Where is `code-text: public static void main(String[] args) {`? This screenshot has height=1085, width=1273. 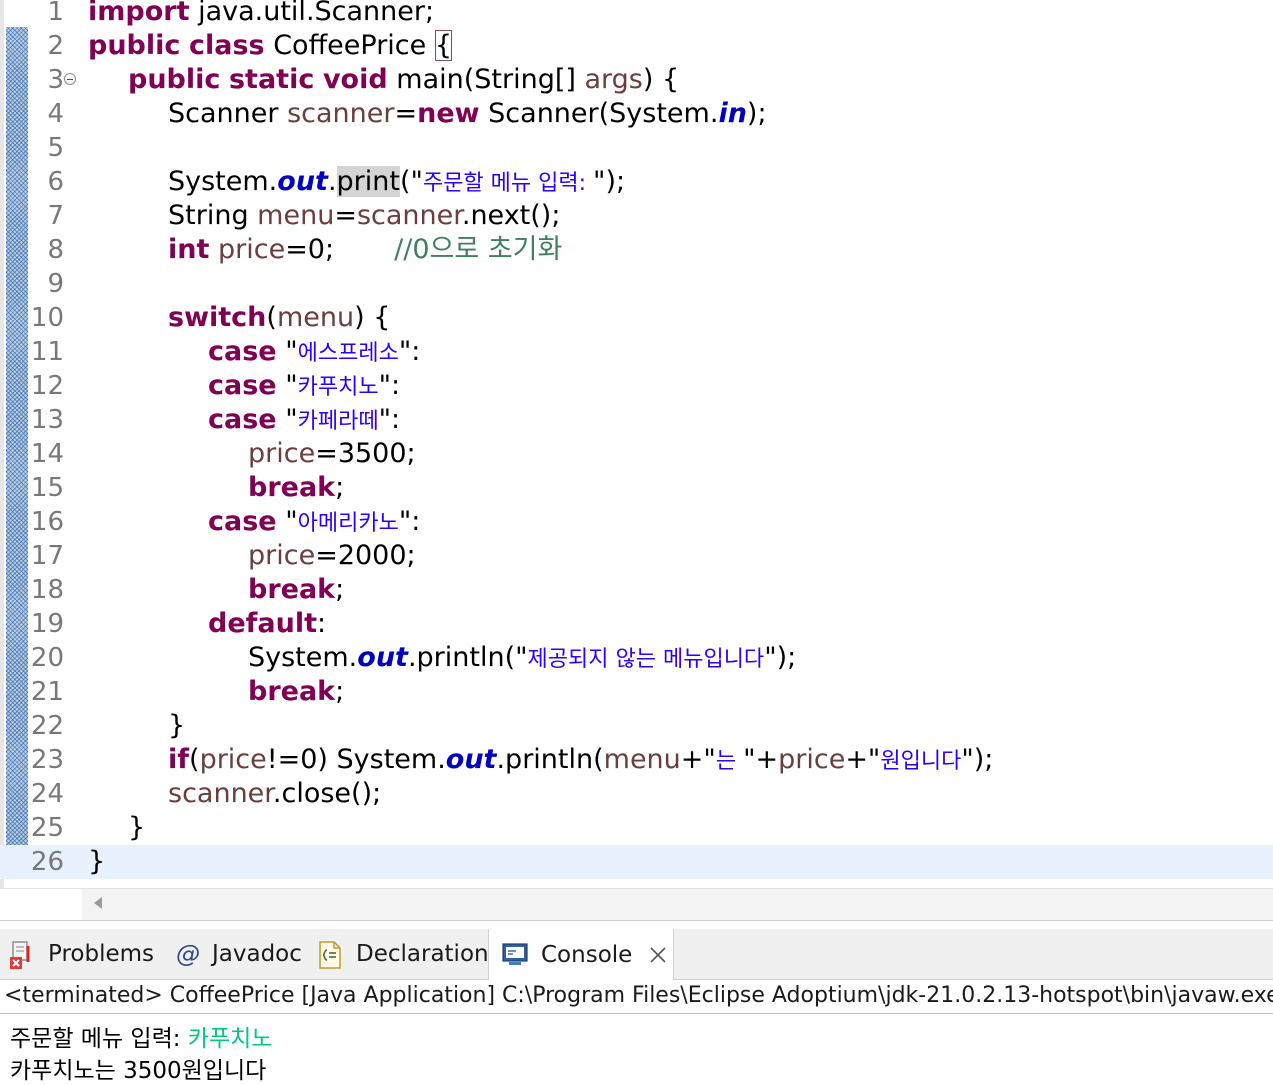
code-text: public static void main(String[] args) { is located at coordinates (403, 80).